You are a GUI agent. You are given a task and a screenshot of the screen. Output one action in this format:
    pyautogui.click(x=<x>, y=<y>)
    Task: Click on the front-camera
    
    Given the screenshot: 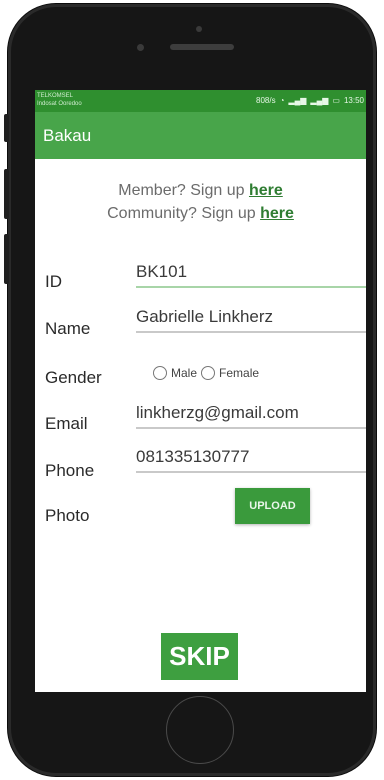 What is the action you would take?
    pyautogui.click(x=199, y=29)
    